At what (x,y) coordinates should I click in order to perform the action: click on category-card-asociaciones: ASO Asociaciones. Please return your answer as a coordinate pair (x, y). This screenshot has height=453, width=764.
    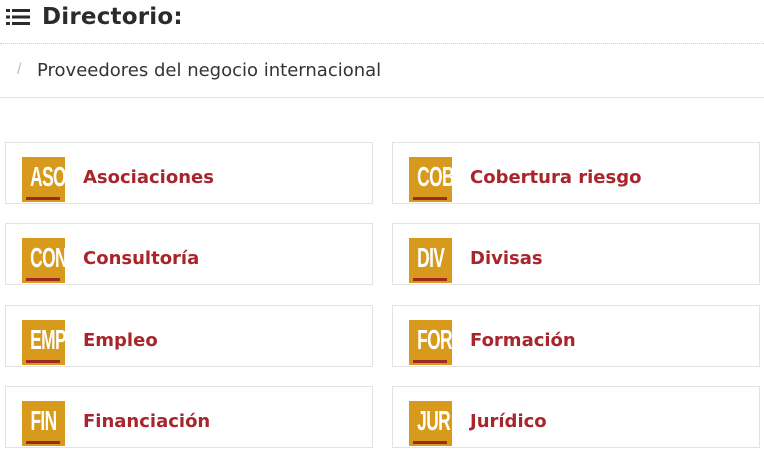
    Looking at the image, I should click on (189, 173).